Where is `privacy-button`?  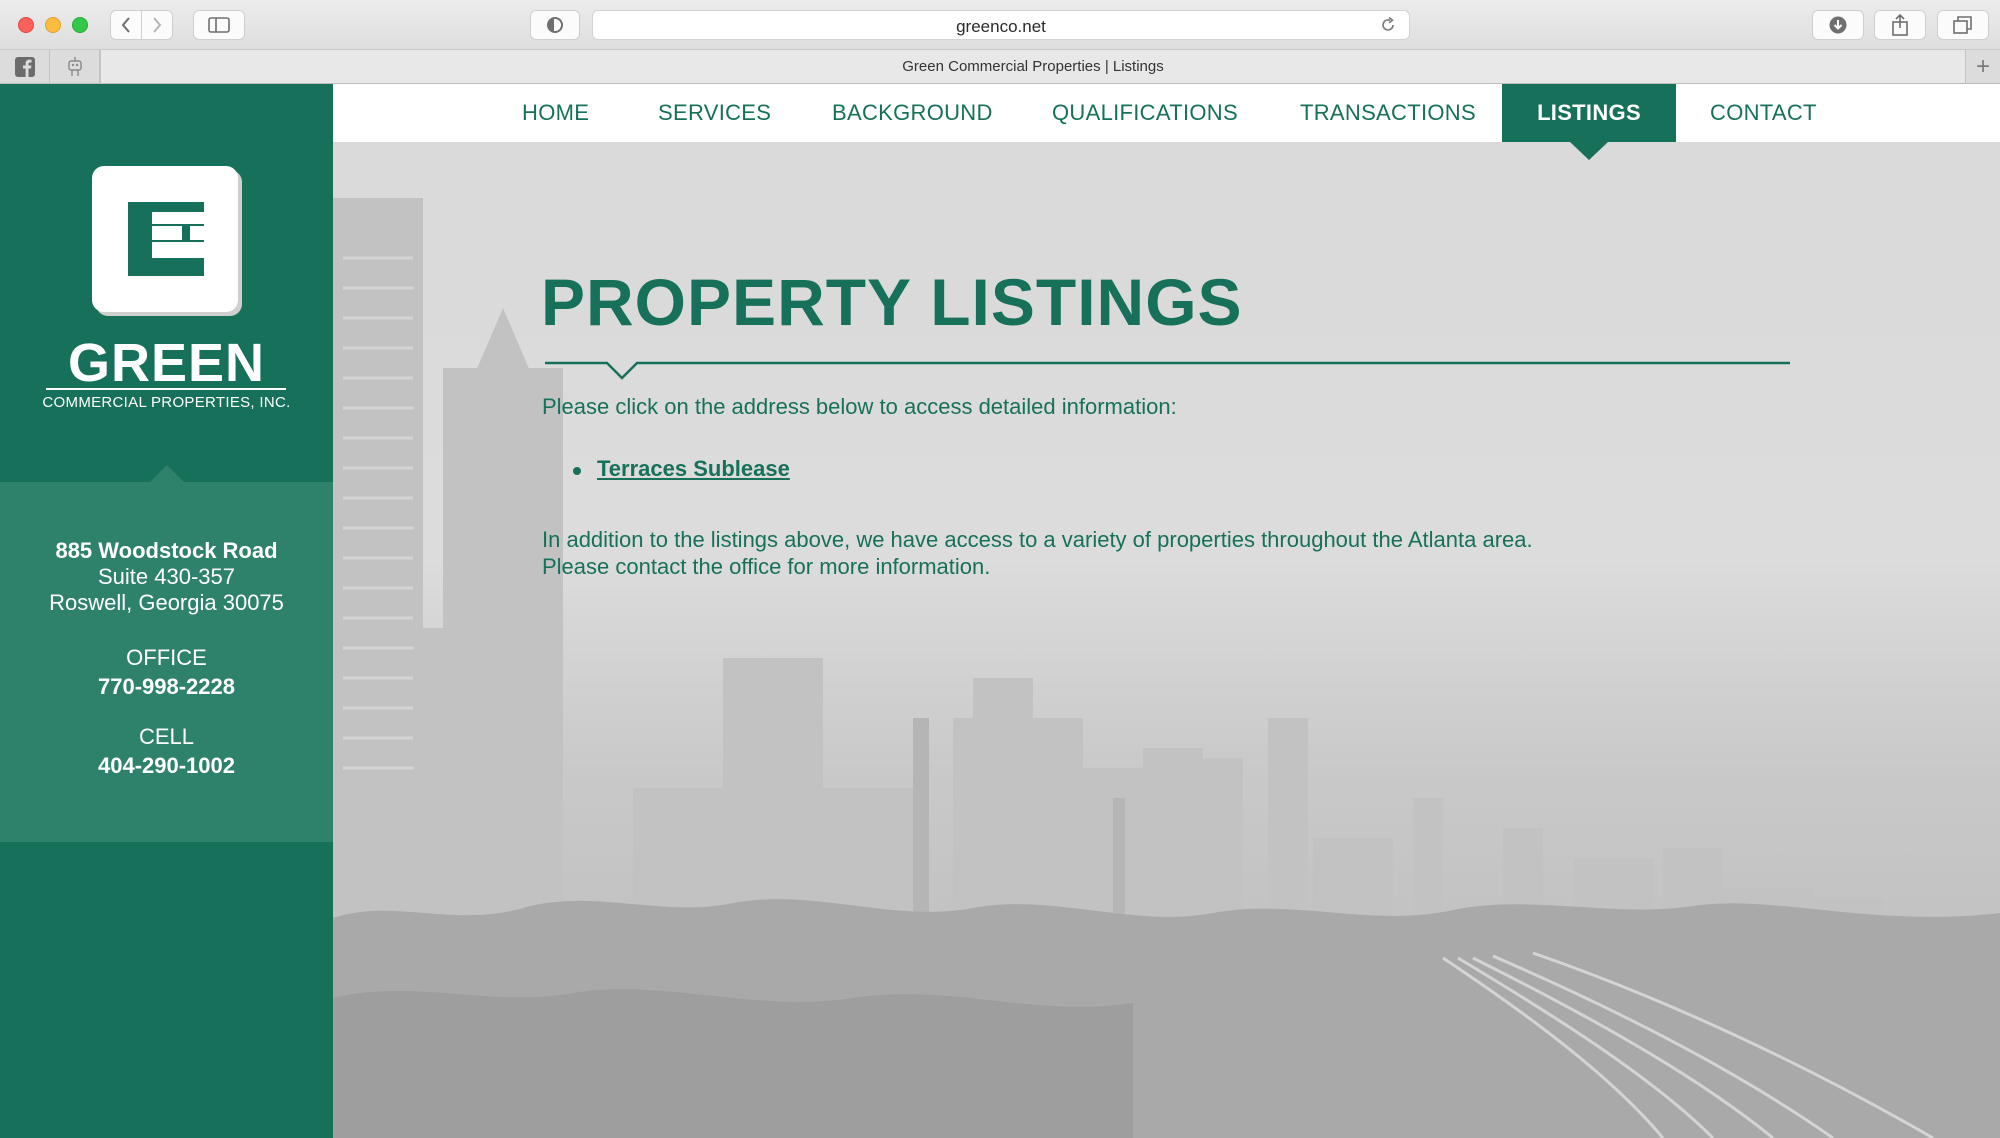 privacy-button is located at coordinates (555, 25).